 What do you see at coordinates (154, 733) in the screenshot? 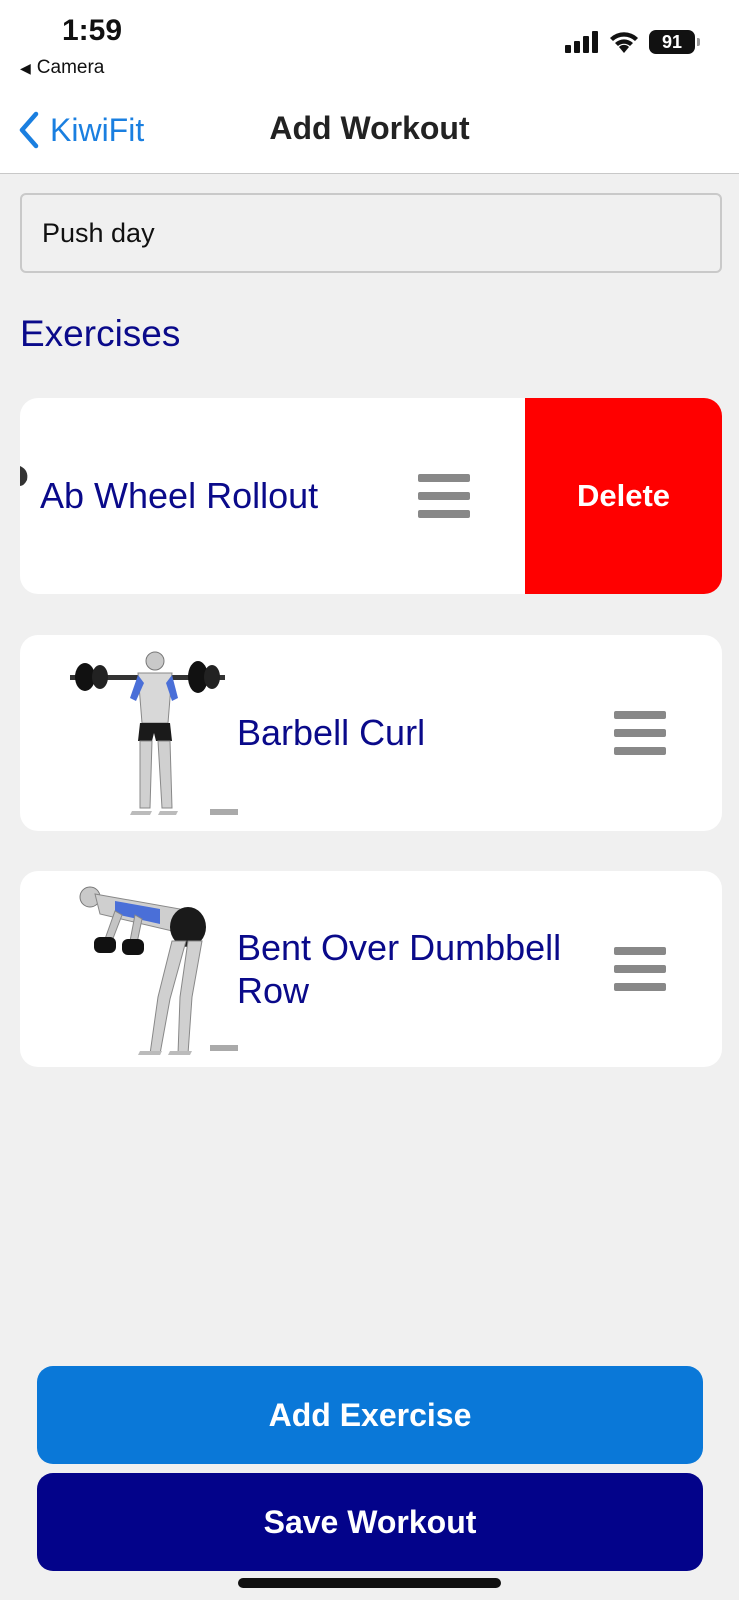
I see `barbell-curl-image` at bounding box center [154, 733].